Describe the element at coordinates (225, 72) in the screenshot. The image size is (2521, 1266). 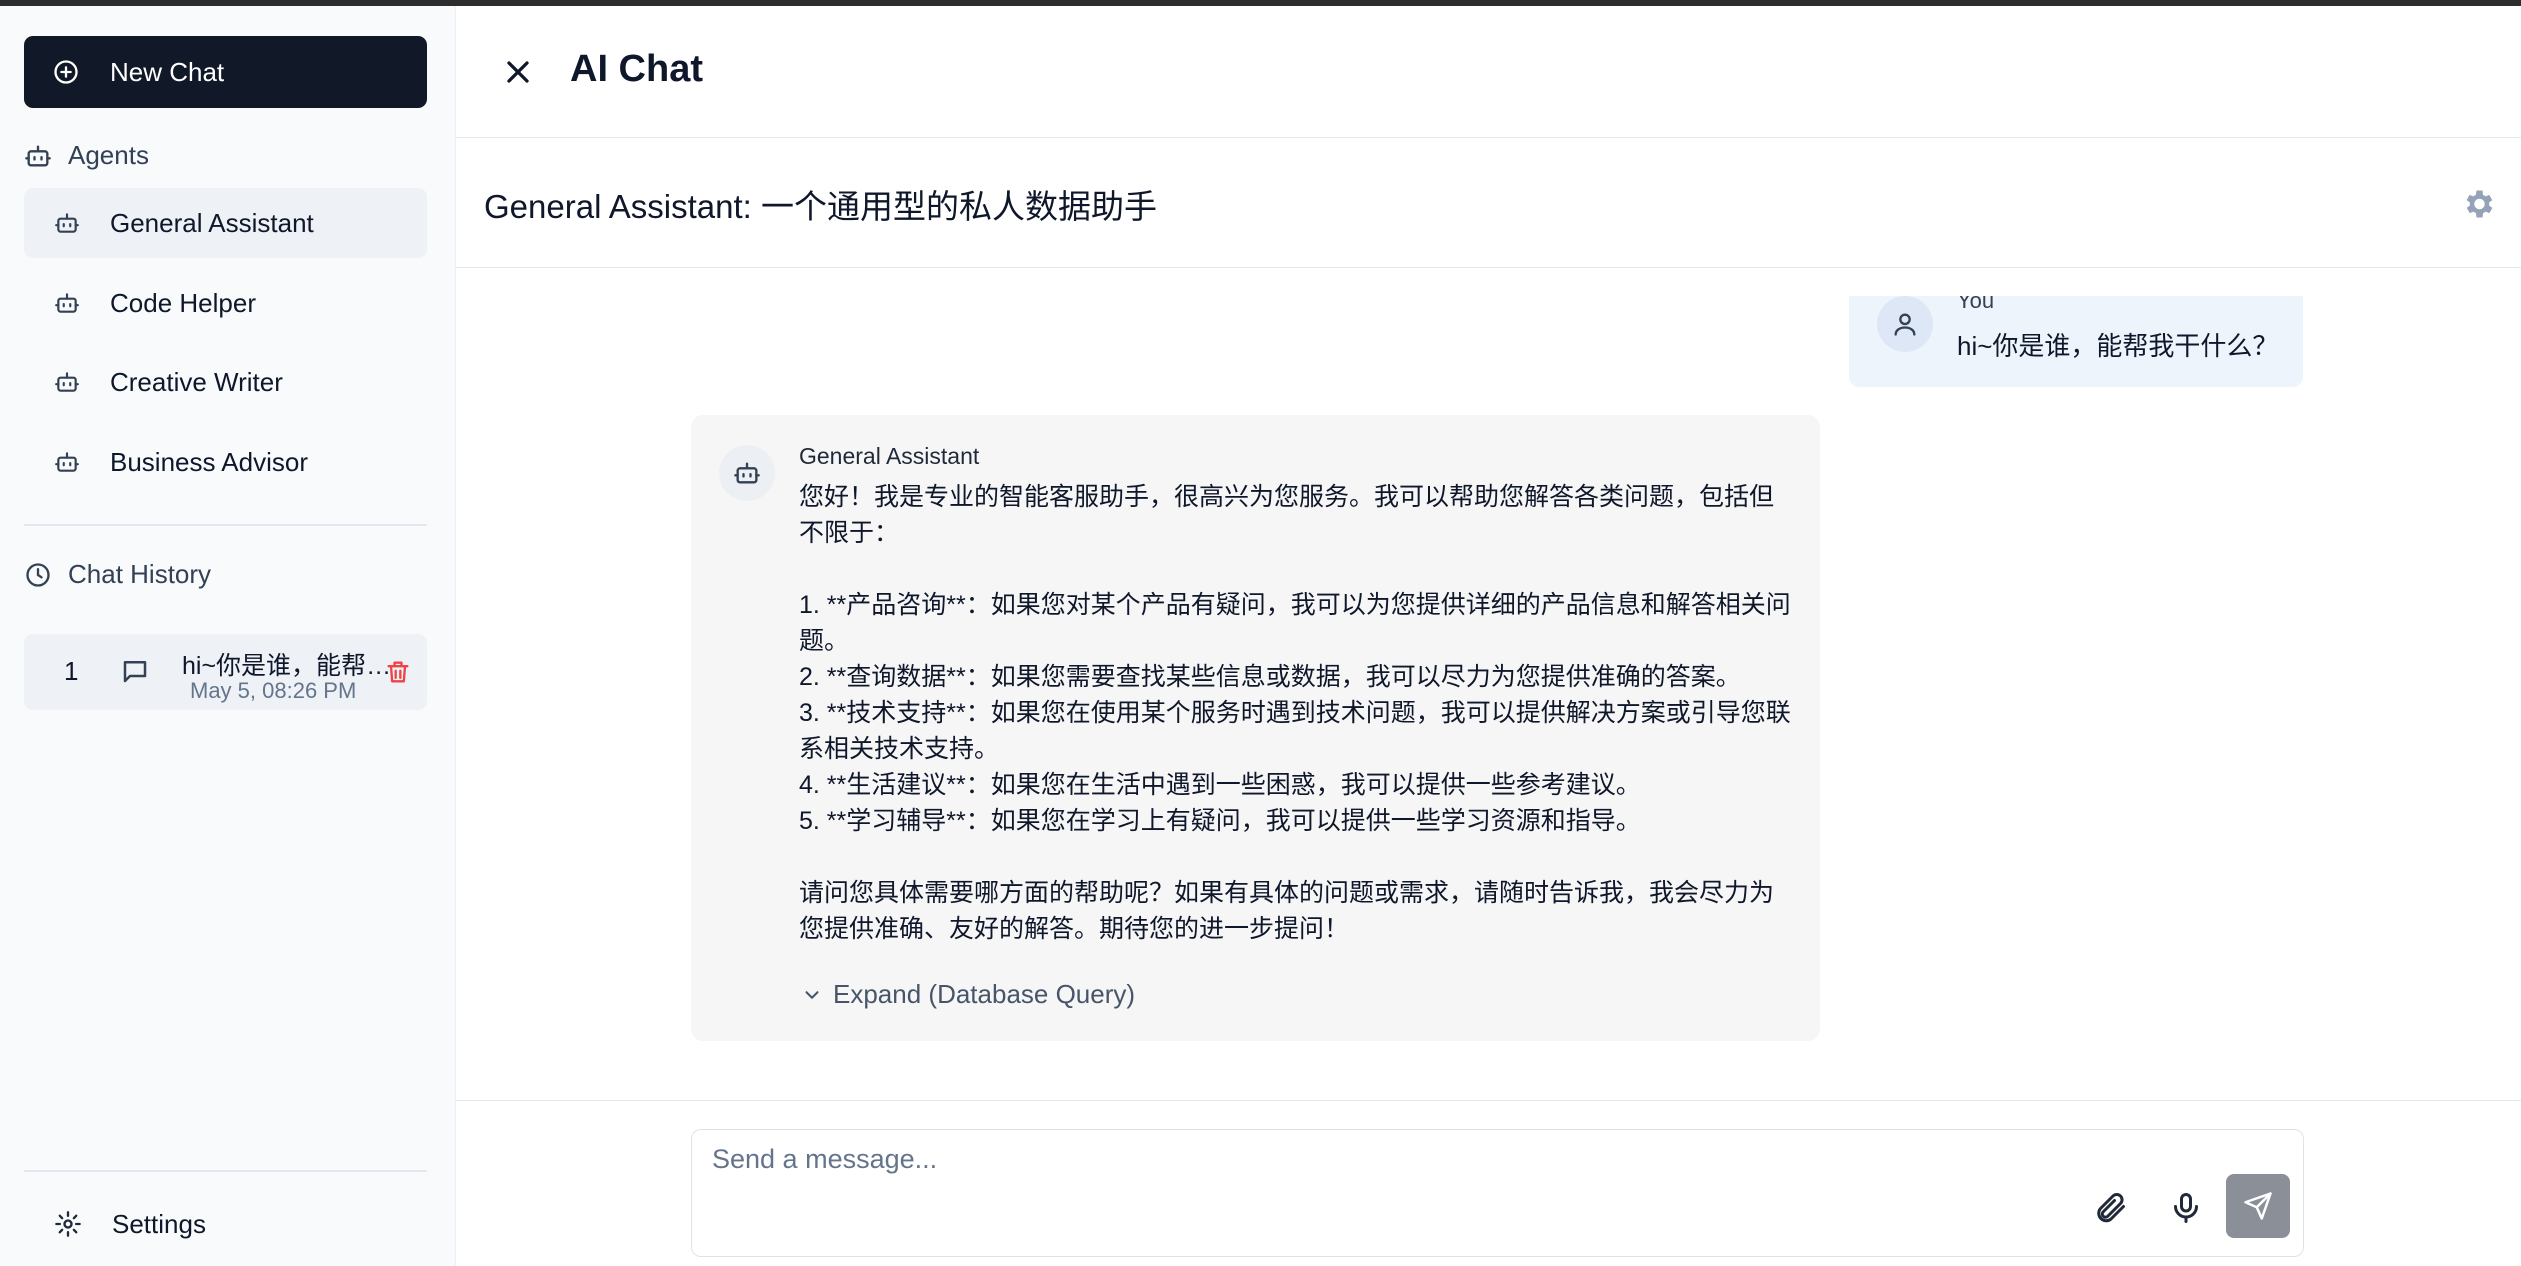
I see `new-chat-button: New Chat` at that location.